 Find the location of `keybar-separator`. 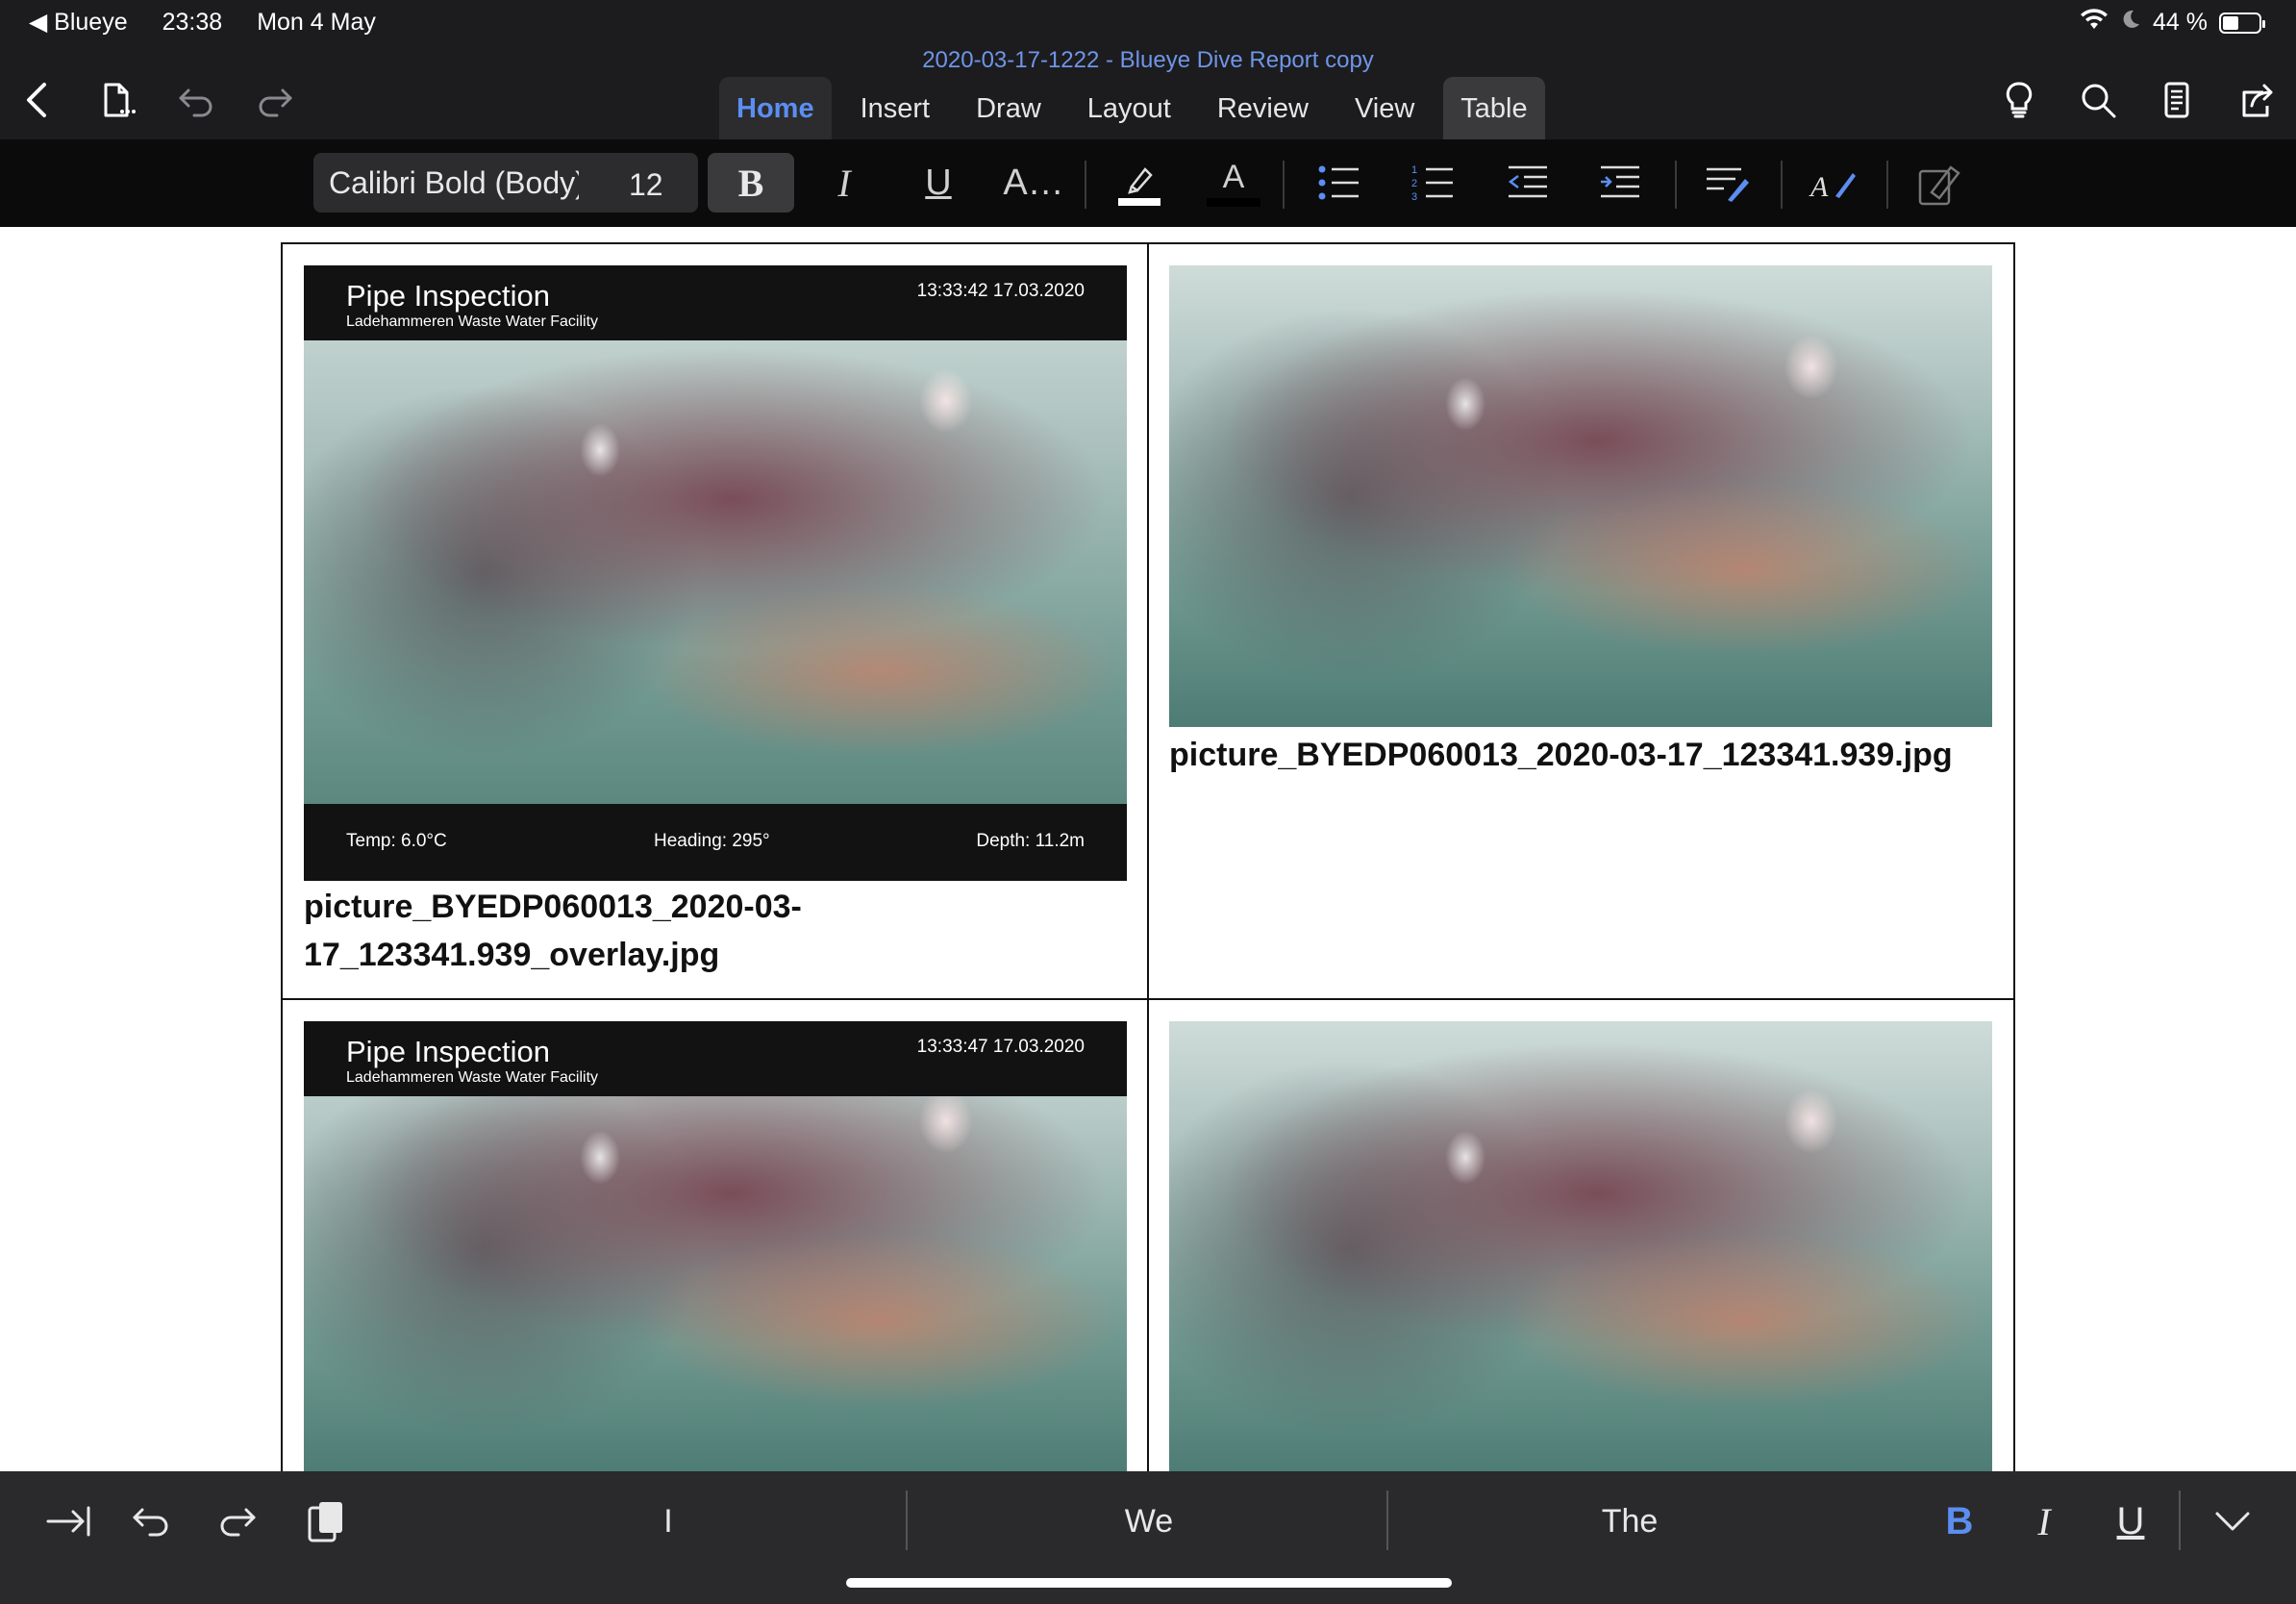

keybar-separator is located at coordinates (2180, 1520).